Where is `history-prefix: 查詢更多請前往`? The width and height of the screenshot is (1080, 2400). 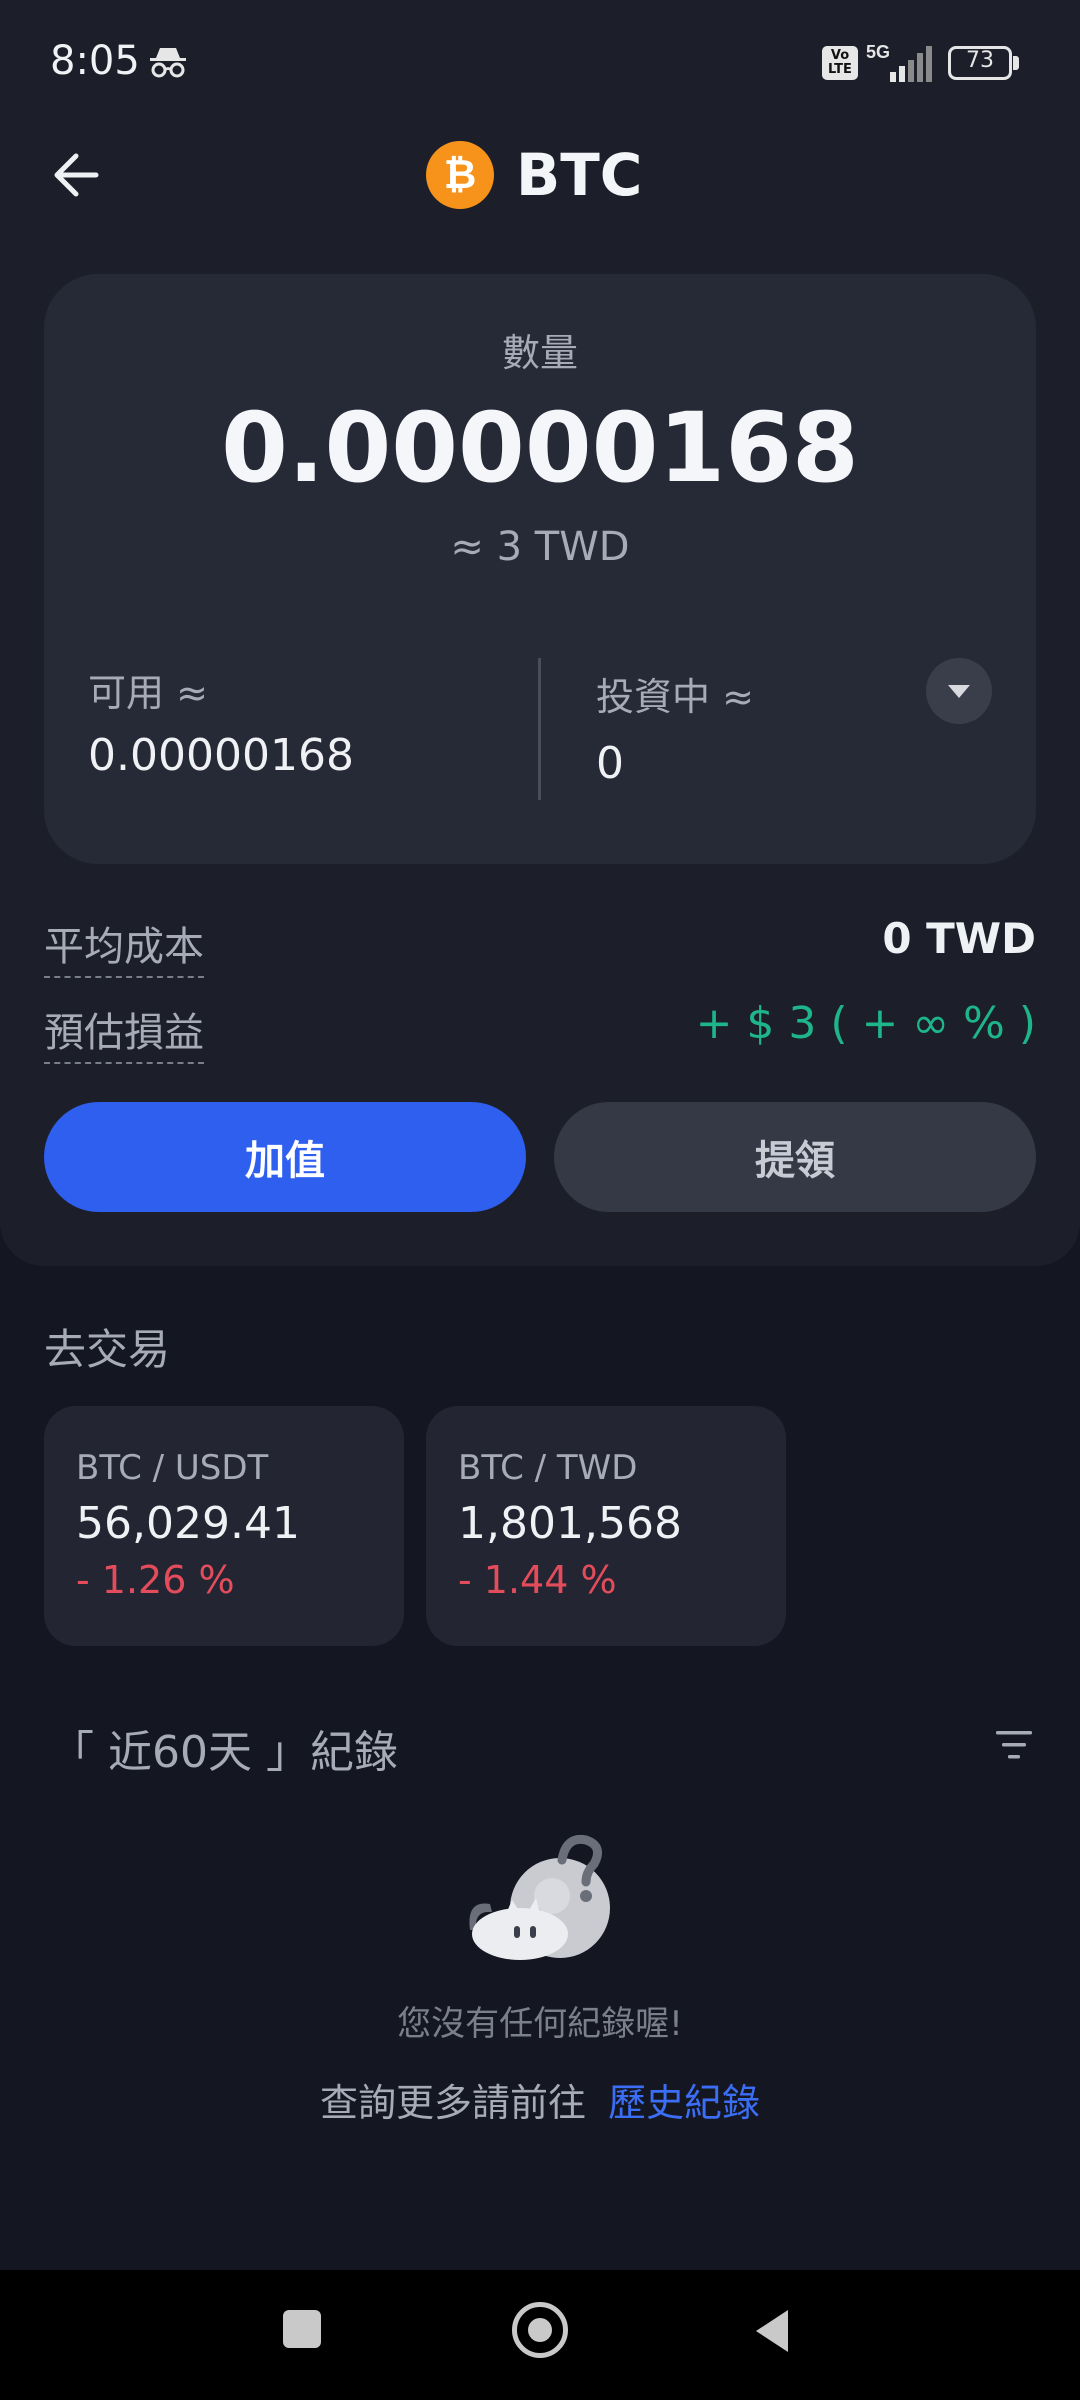
history-prefix: 查詢更多請前往 is located at coordinates (452, 2103).